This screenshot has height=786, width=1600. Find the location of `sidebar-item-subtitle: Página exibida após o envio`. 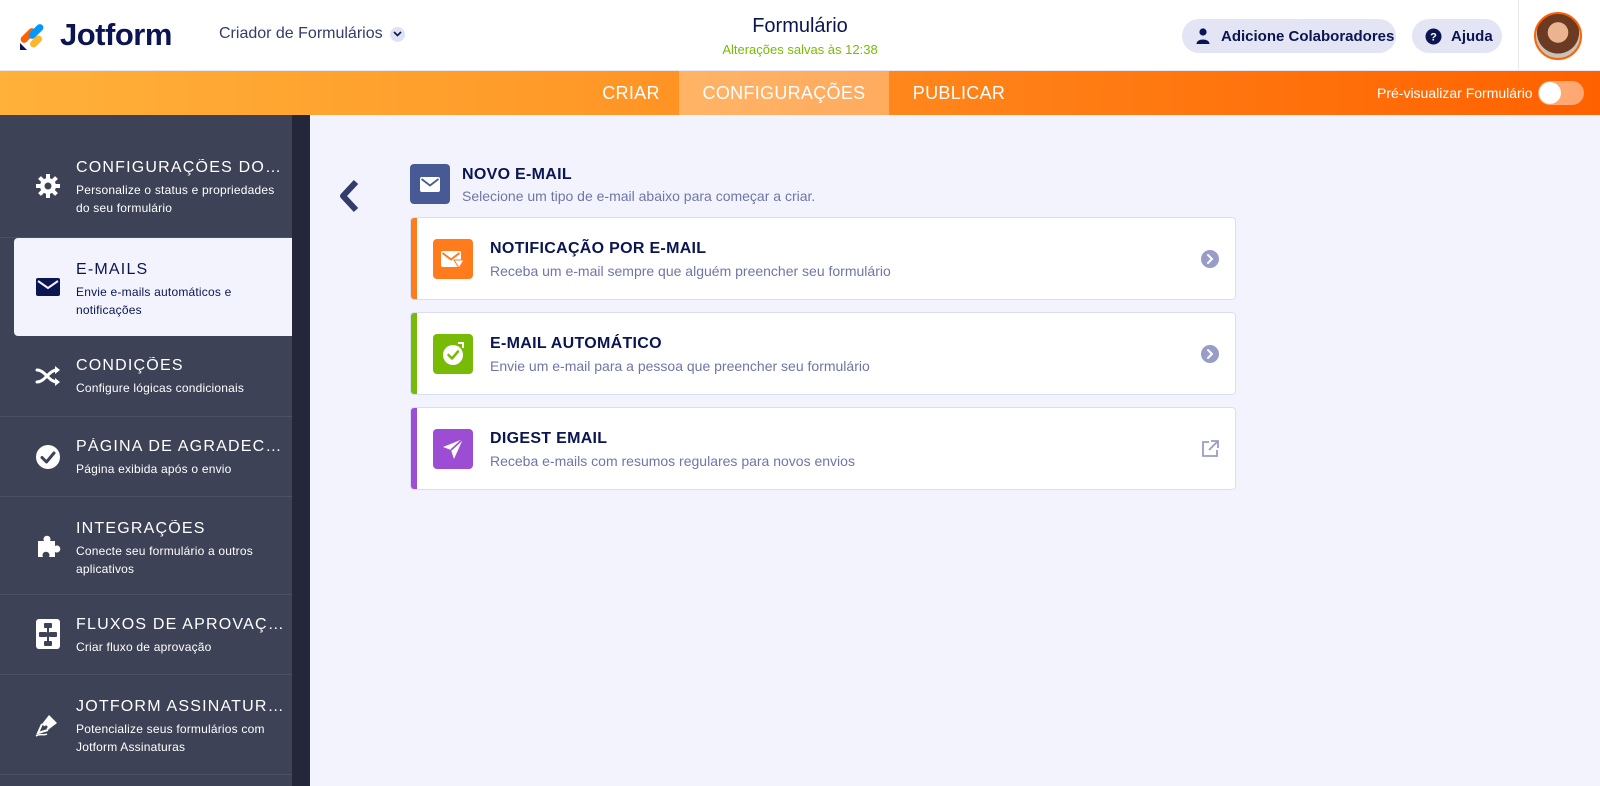

sidebar-item-subtitle: Página exibida após o envio is located at coordinates (154, 469).